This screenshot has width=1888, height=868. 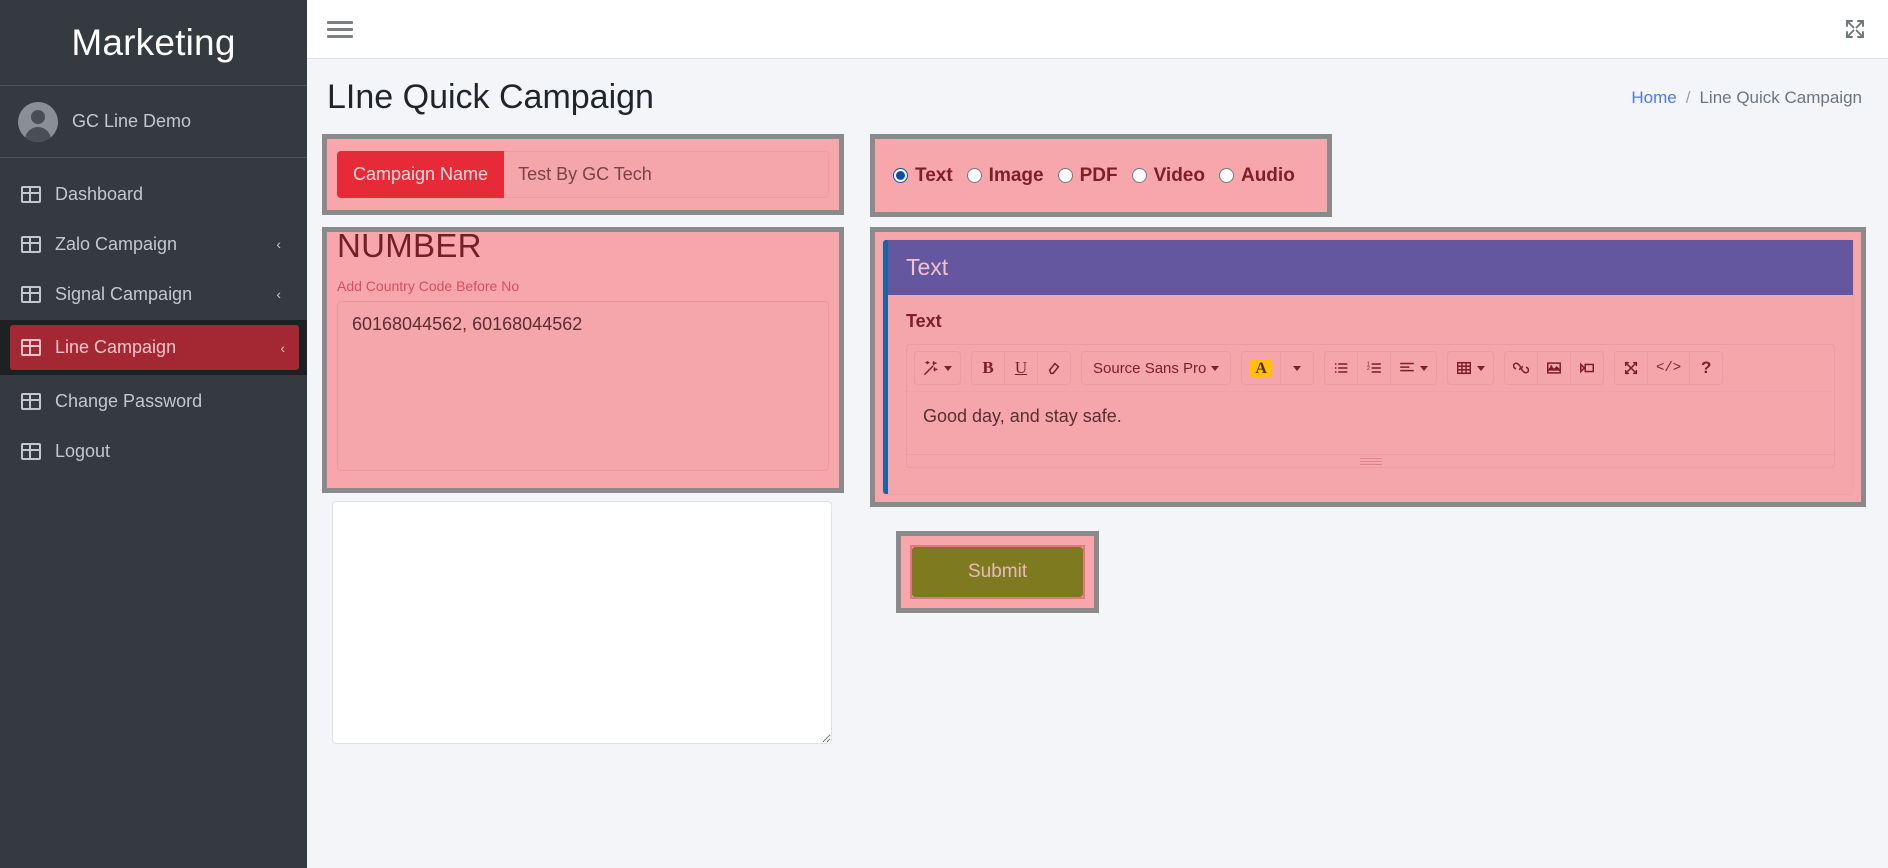 I want to click on font-name-label: Source Sans Pro, so click(x=1150, y=368).